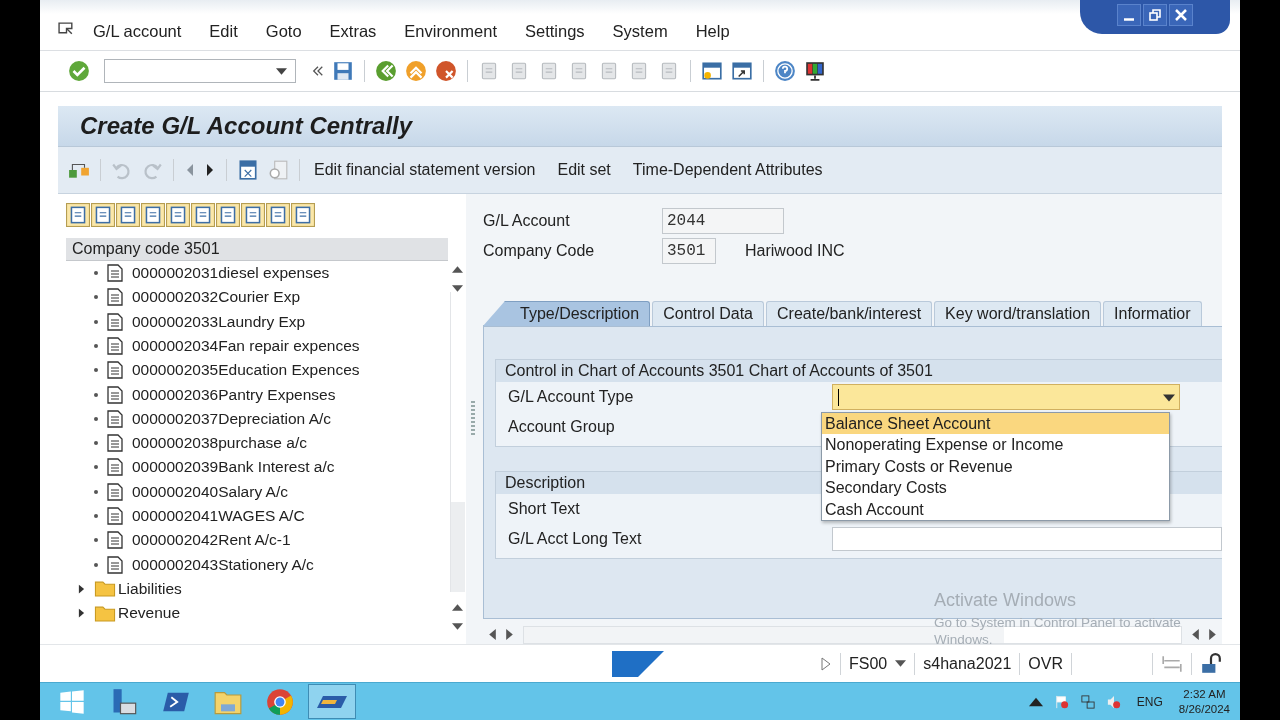 This screenshot has width=1280, height=720. I want to click on tab: Type/Description, so click(567, 313).